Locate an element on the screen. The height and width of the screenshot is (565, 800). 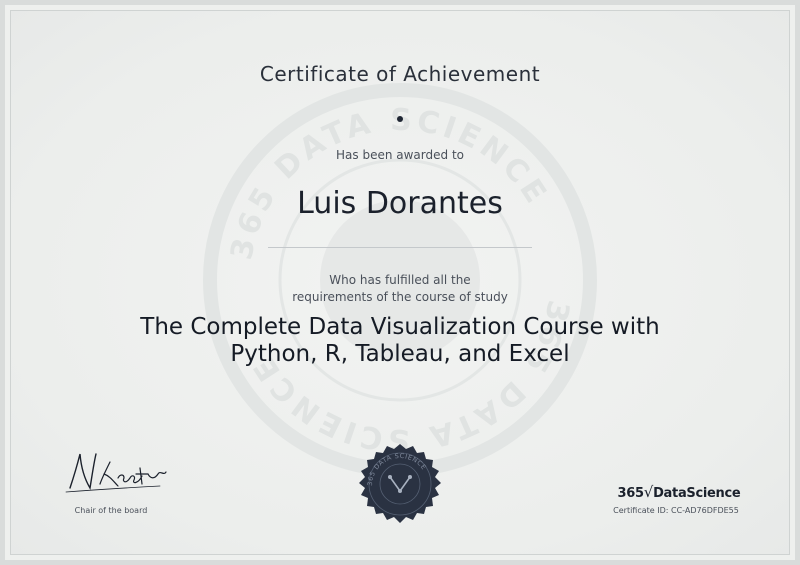
recipient-name: Luis Dorantes is located at coordinates (400, 203).